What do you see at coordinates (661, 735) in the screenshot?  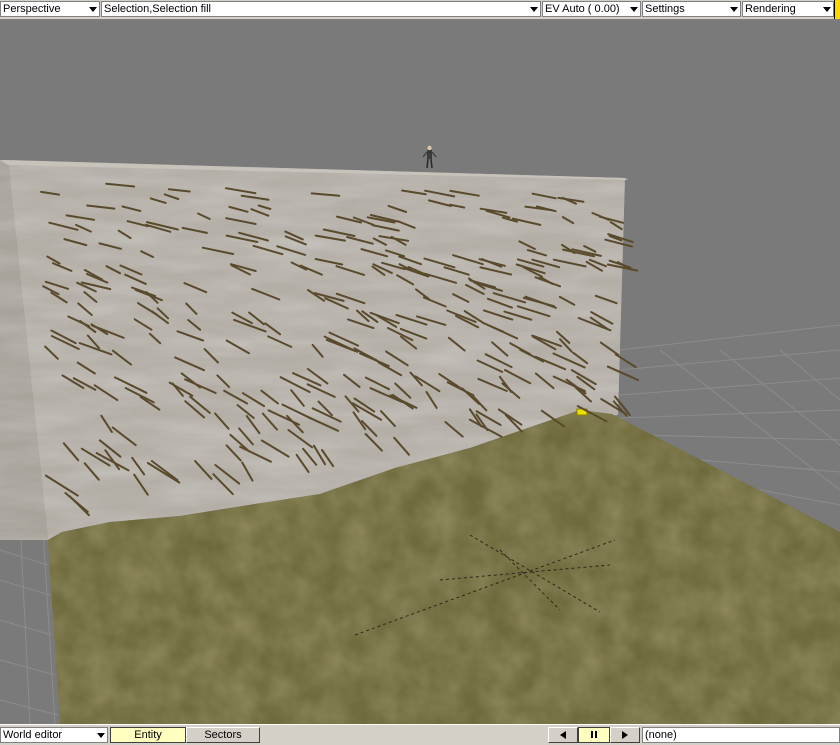 I see `entity-selector-label: (none)` at bounding box center [661, 735].